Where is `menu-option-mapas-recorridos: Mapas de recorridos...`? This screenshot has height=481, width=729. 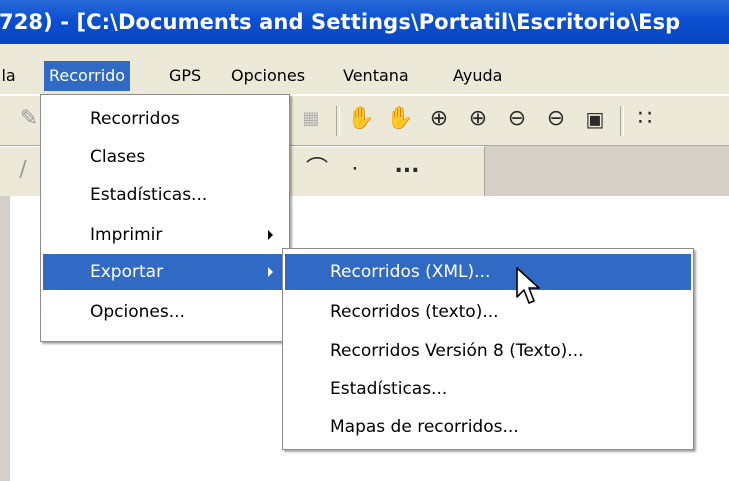 menu-option-mapas-recorridos: Mapas de recorridos... is located at coordinates (488, 427).